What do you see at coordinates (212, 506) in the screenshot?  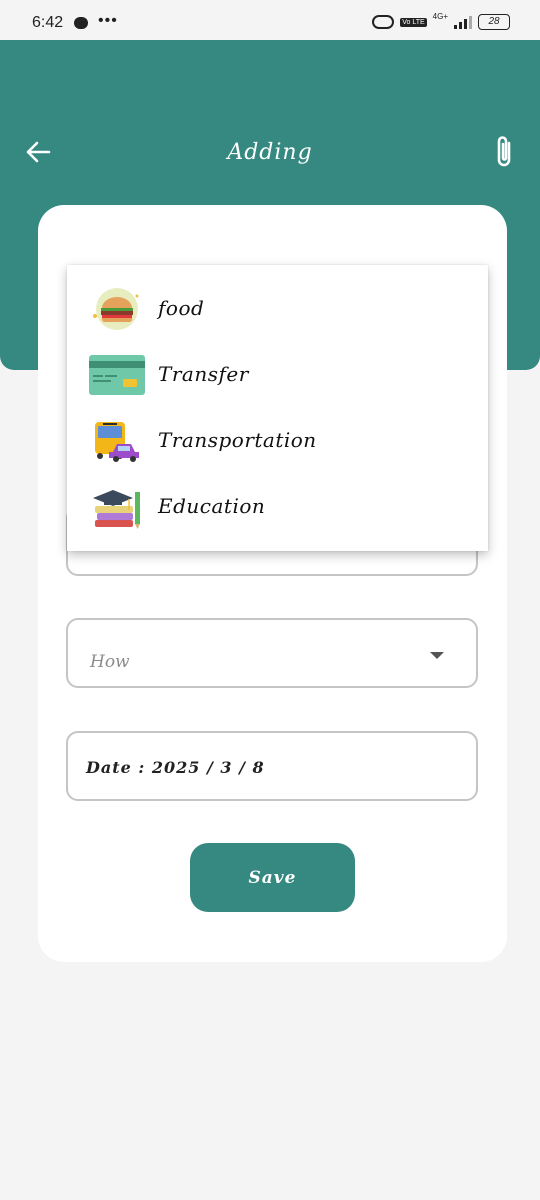 I see `menu-item-label: Education` at bounding box center [212, 506].